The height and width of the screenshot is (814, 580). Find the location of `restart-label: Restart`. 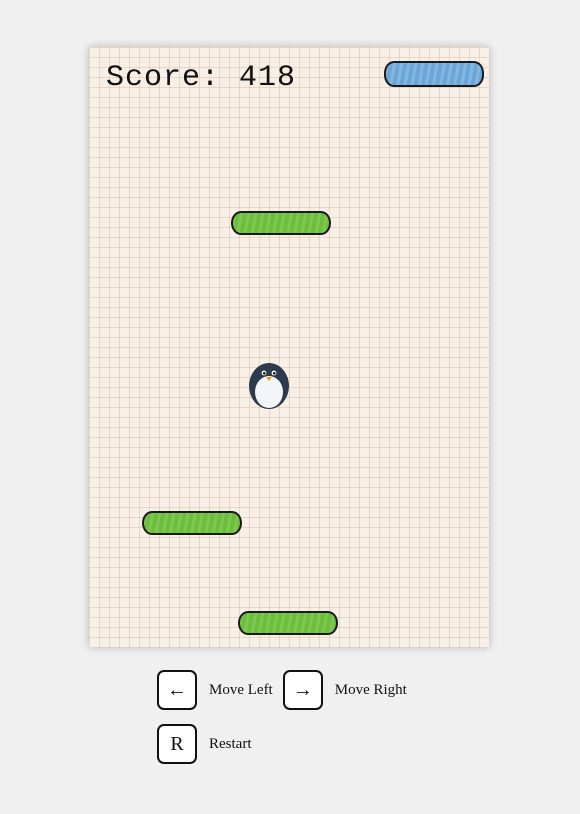

restart-label: Restart is located at coordinates (230, 743).